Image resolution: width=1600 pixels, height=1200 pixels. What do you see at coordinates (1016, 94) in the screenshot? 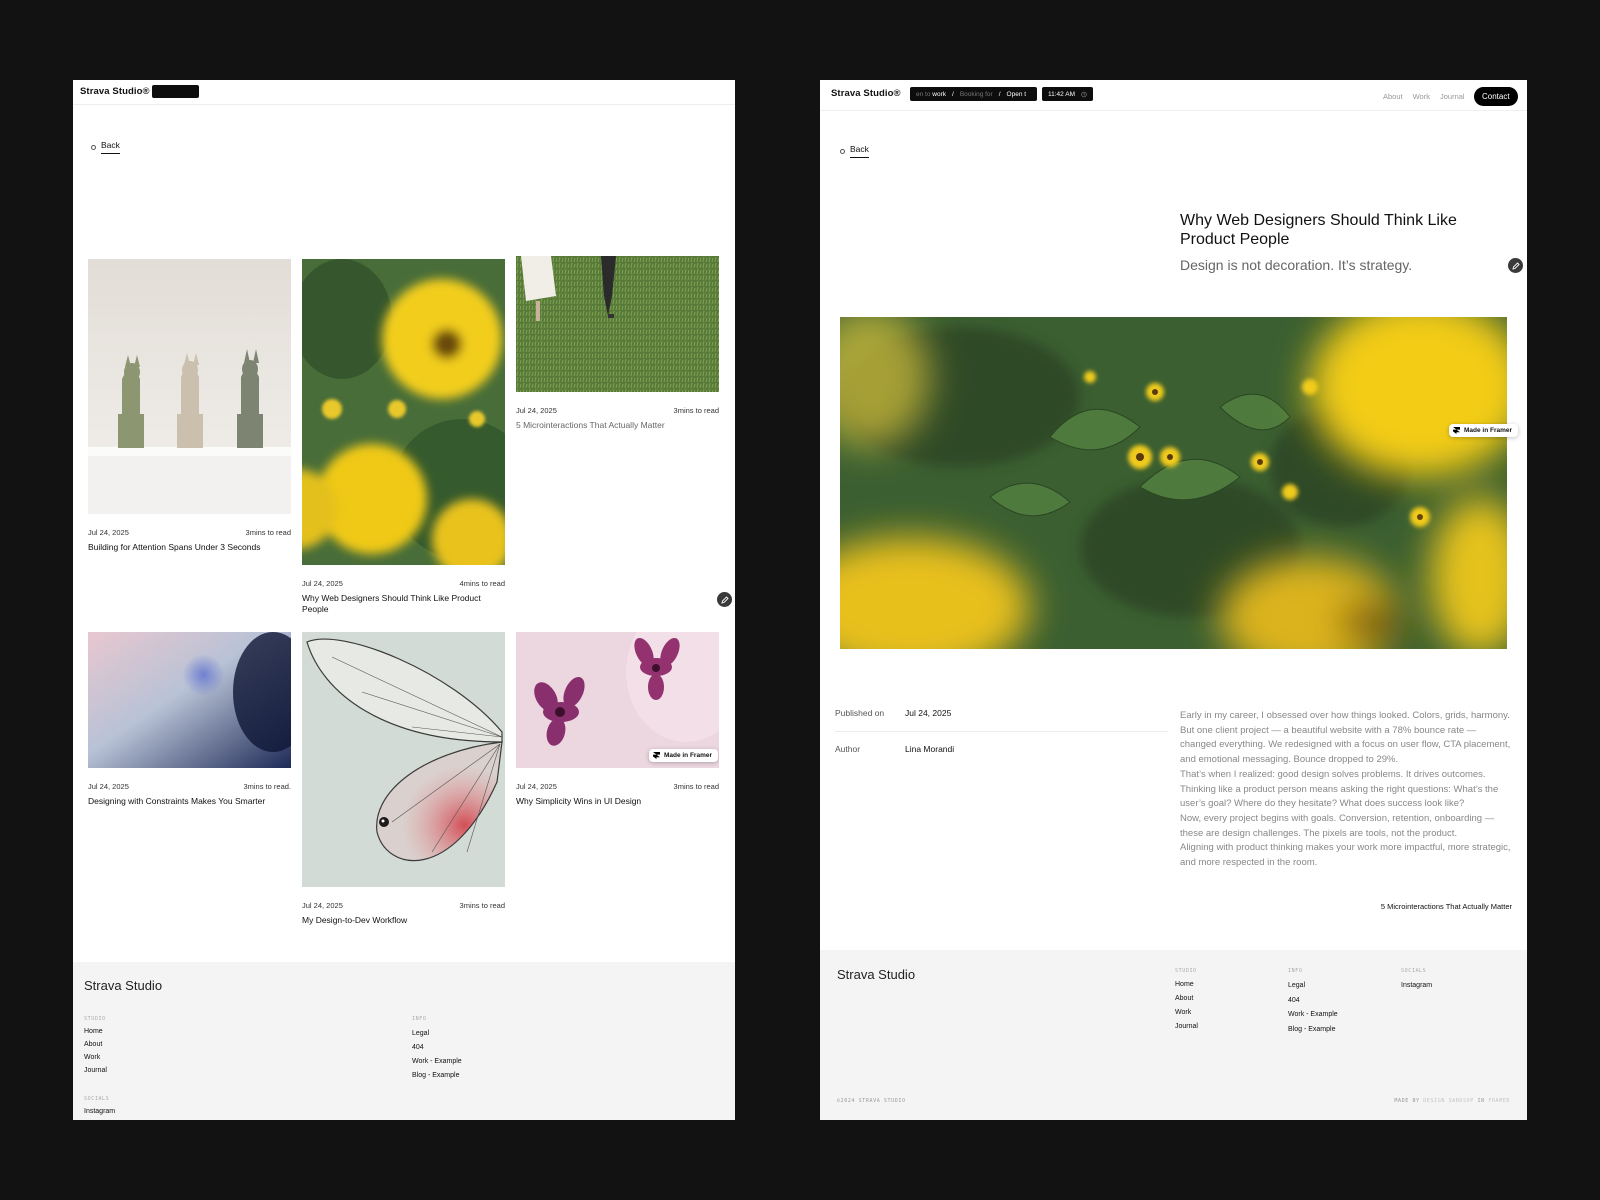
I see `ticker-text: Open t` at bounding box center [1016, 94].